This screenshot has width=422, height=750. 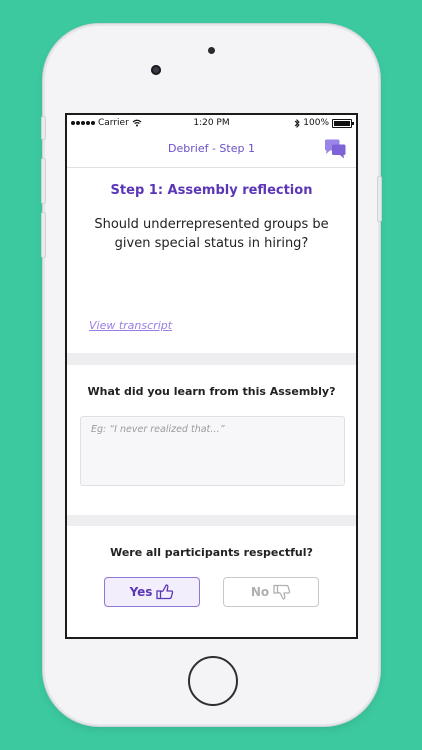 What do you see at coordinates (211, 190) in the screenshot?
I see `step-title: Step 1: Assembly reflection` at bounding box center [211, 190].